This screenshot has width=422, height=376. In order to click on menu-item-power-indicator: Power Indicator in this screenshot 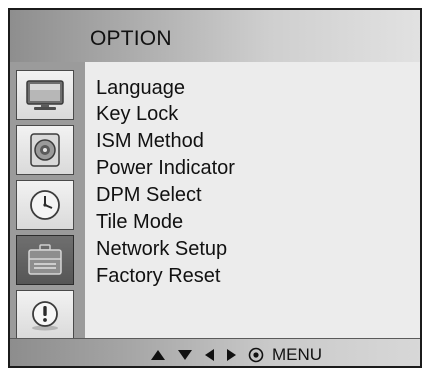, I will do `click(165, 168)`.